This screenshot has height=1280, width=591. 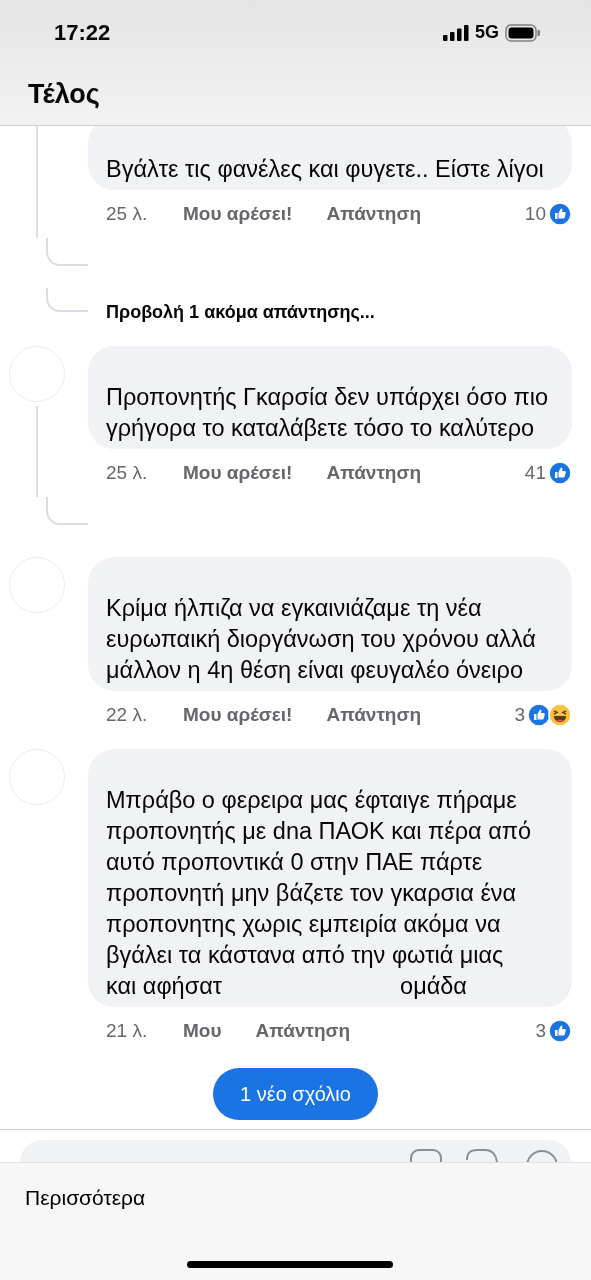 I want to click on page-title: Τέλος, so click(x=64, y=94).